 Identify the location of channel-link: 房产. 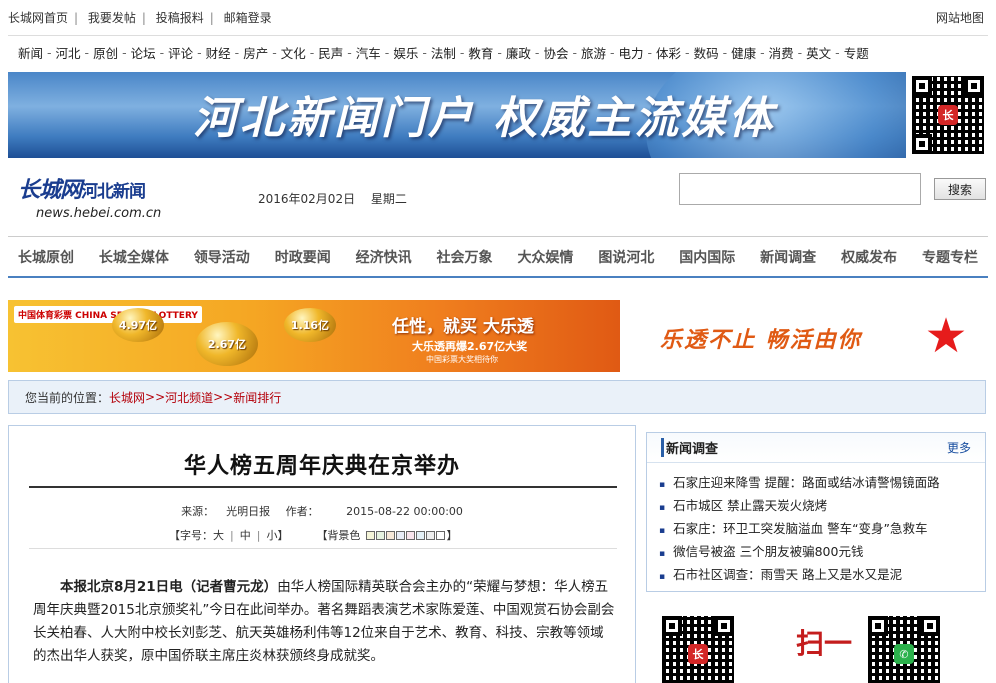
(255, 52).